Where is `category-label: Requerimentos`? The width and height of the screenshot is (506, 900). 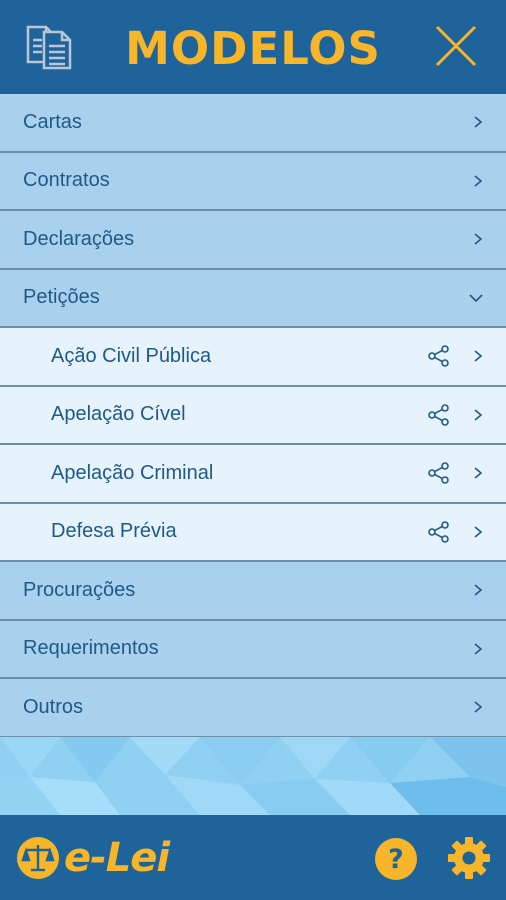
category-label: Requerimentos is located at coordinates (91, 648).